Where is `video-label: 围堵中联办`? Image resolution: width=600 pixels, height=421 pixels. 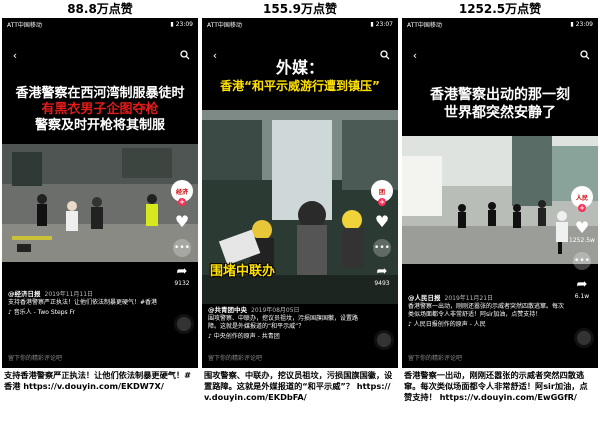
video-label: 围堵中联办 is located at coordinates (243, 271).